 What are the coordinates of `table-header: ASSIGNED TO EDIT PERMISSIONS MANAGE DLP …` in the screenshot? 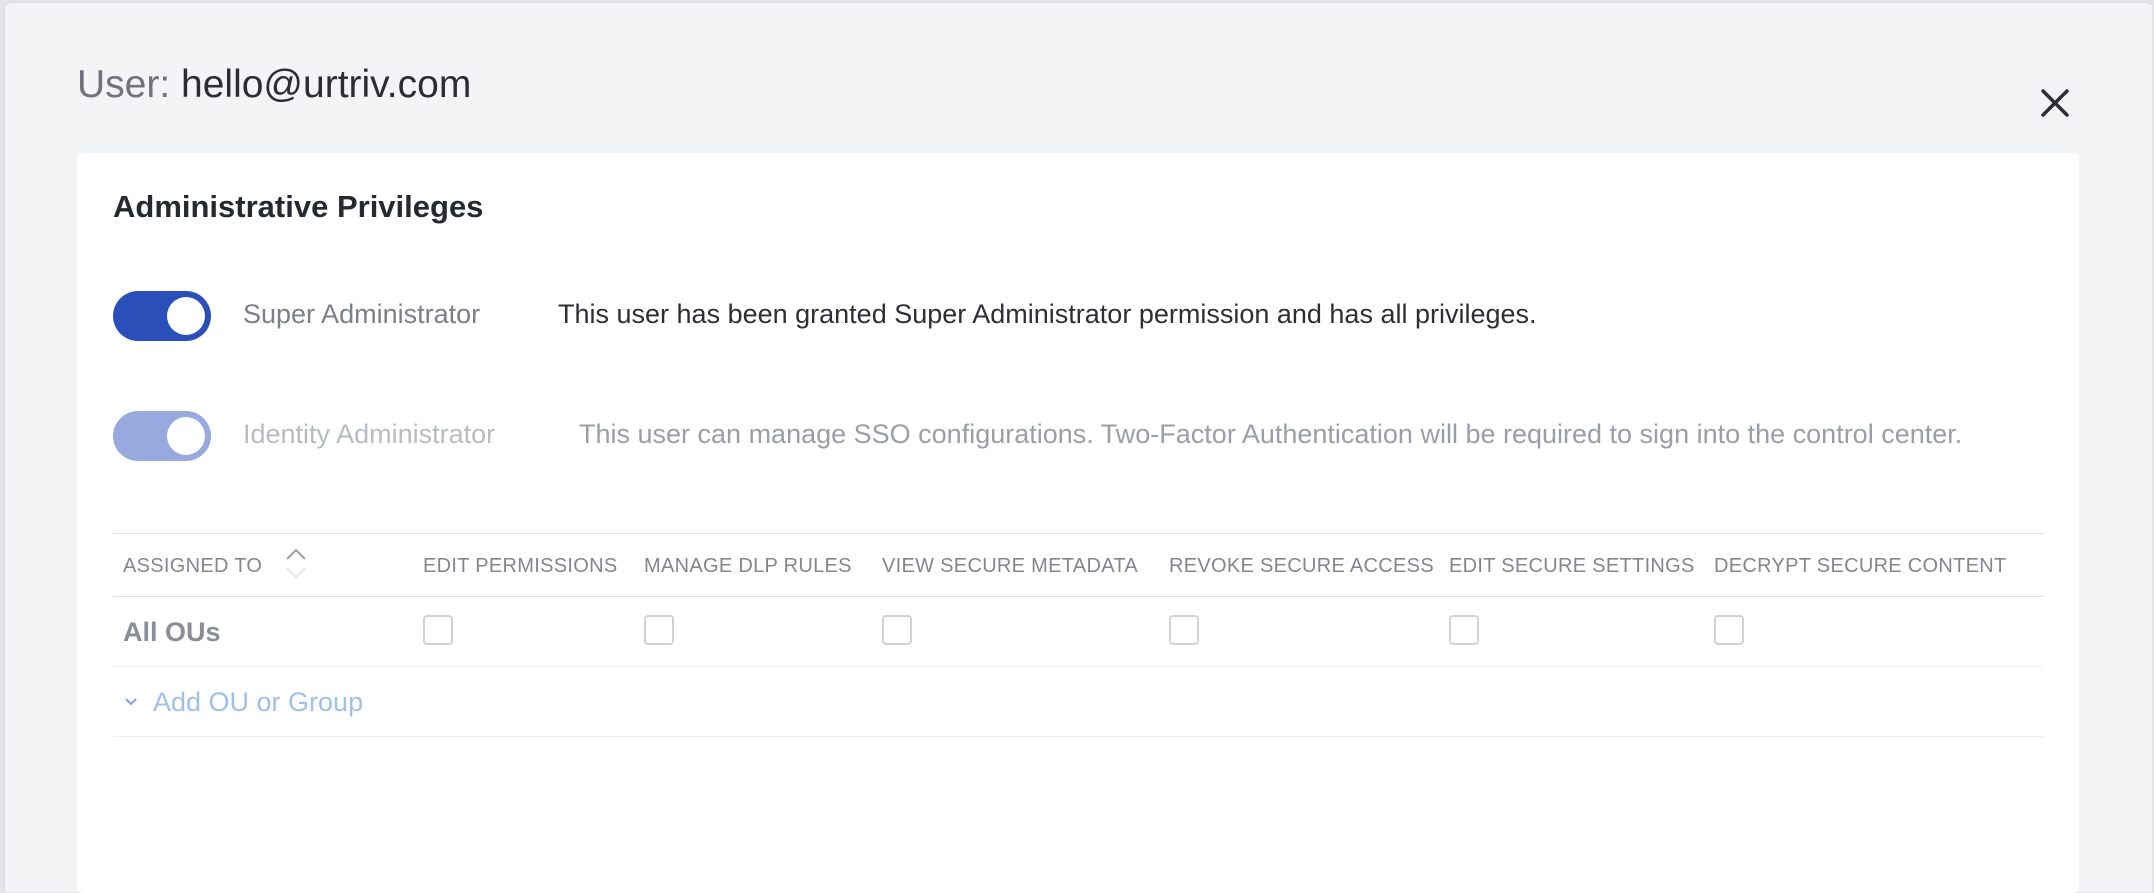 It's located at (1078, 565).